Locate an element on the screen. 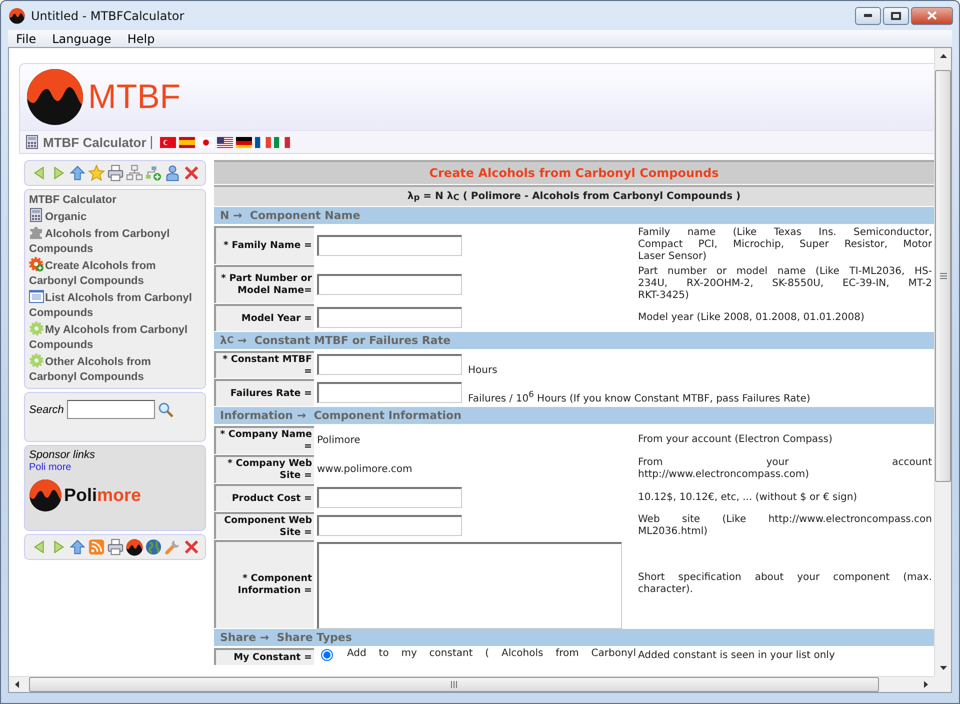 Image resolution: width=960 pixels, height=704 pixels. add-node-icon is located at coordinates (153, 173).